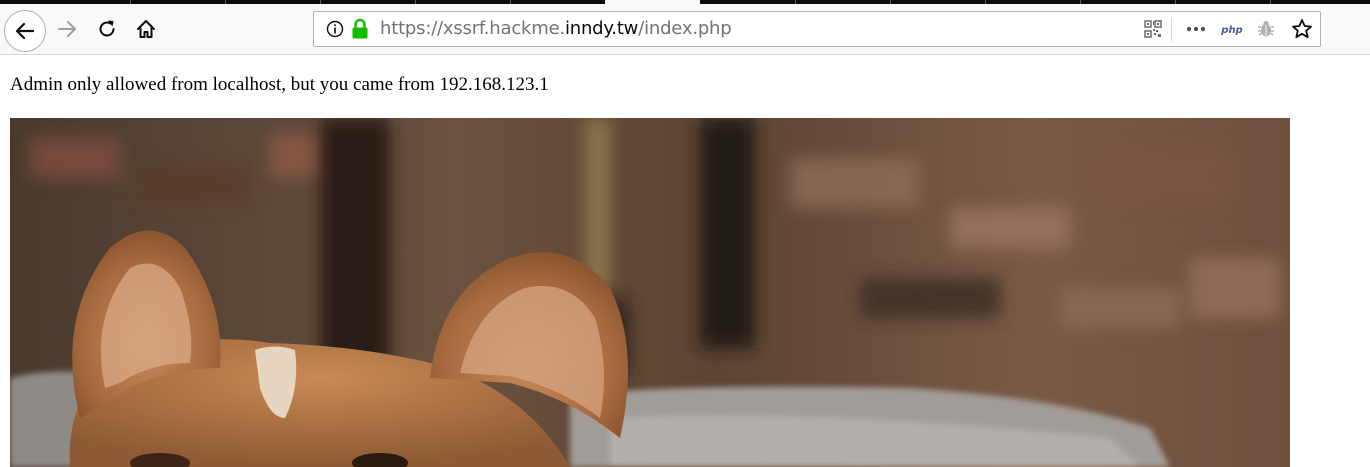  What do you see at coordinates (335, 29) in the screenshot?
I see `info-icon` at bounding box center [335, 29].